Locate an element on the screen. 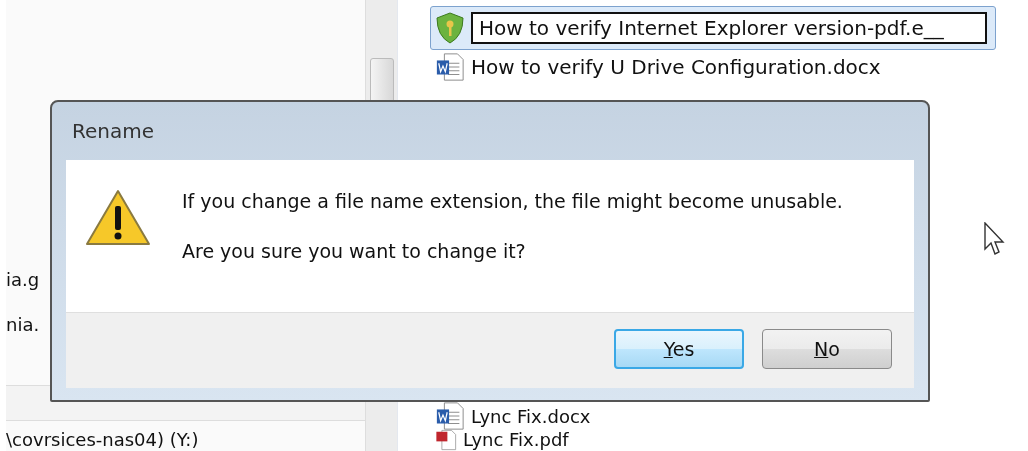  warning-icon is located at coordinates (118, 218).